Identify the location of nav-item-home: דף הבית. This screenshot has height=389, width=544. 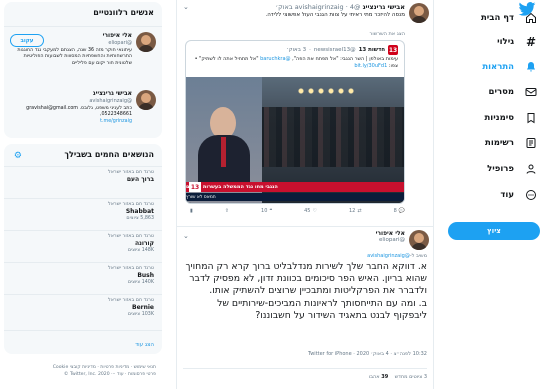
(509, 18).